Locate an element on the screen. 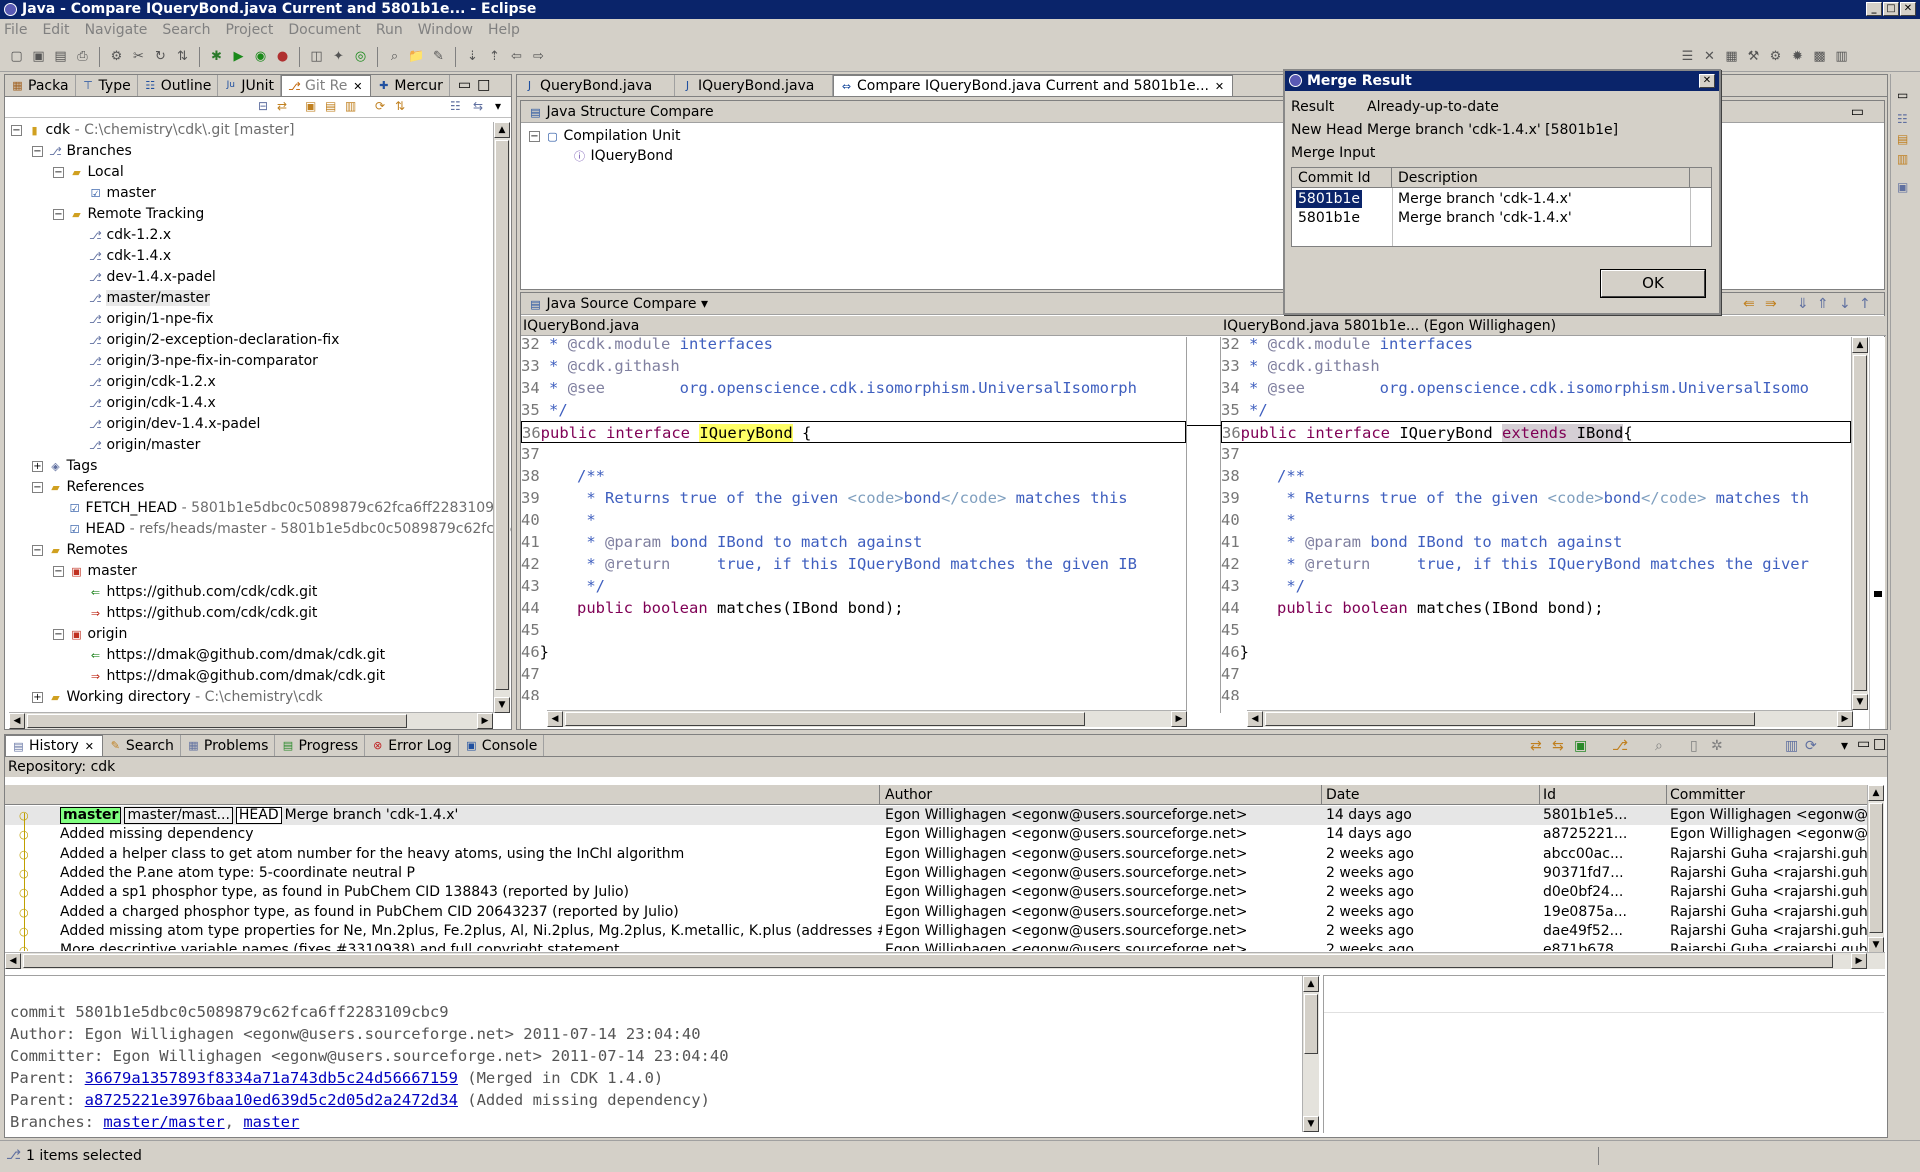 This screenshot has height=1172, width=1920. history-pin-icon: ▯ is located at coordinates (1694, 746).